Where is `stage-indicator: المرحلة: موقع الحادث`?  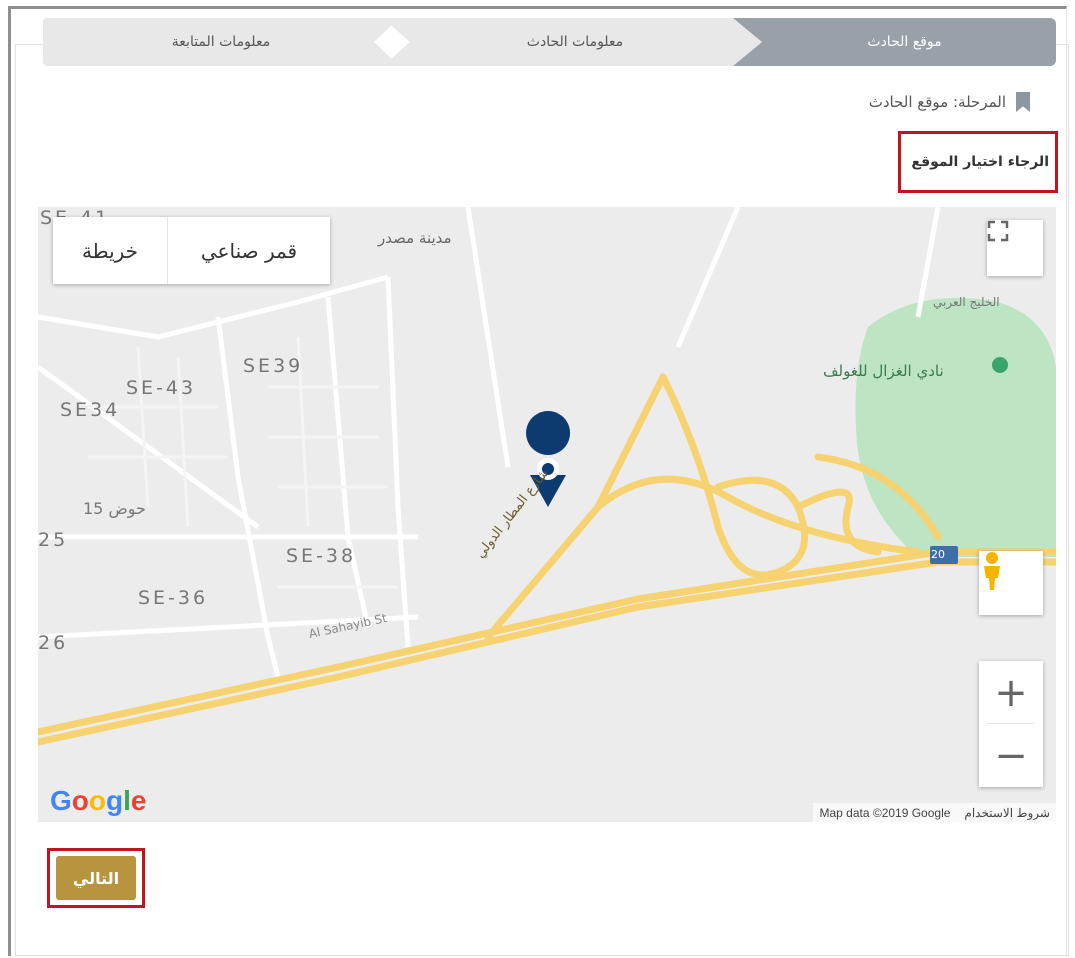 stage-indicator: المرحلة: موقع الحادث is located at coordinates (949, 102).